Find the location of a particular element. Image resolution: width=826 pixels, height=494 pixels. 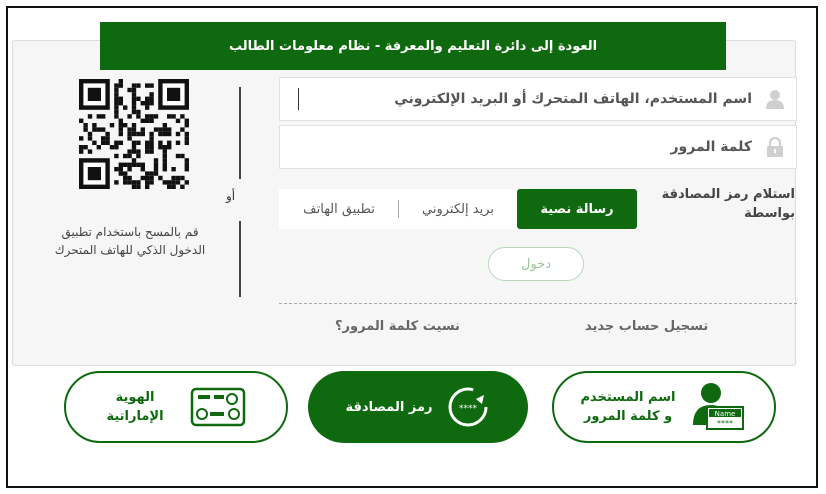

otp-method-label: استلام رمز المصادقة بواسطة is located at coordinates (728, 204).